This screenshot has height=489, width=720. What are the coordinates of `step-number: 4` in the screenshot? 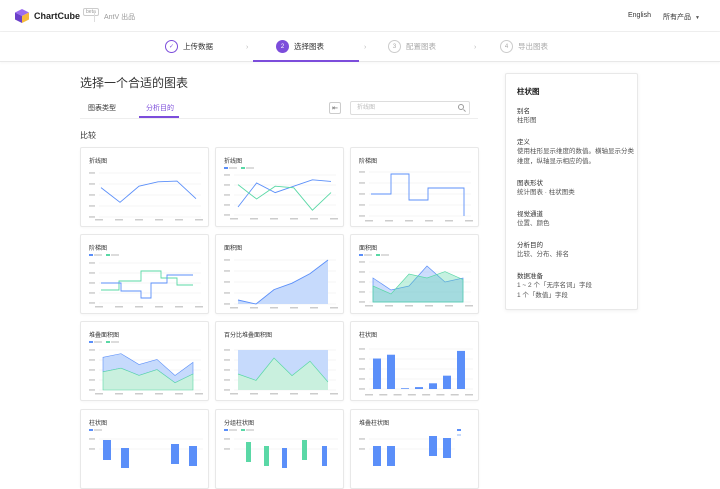 It's located at (506, 46).